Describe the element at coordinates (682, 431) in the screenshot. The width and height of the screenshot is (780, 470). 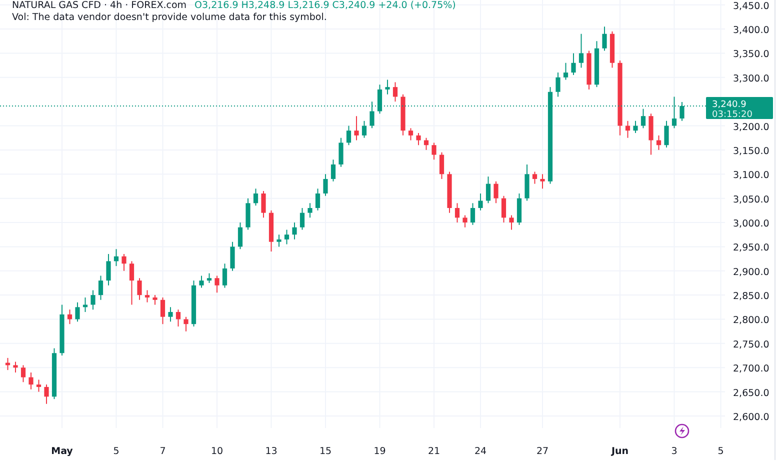
I see `lightning-icon` at that location.